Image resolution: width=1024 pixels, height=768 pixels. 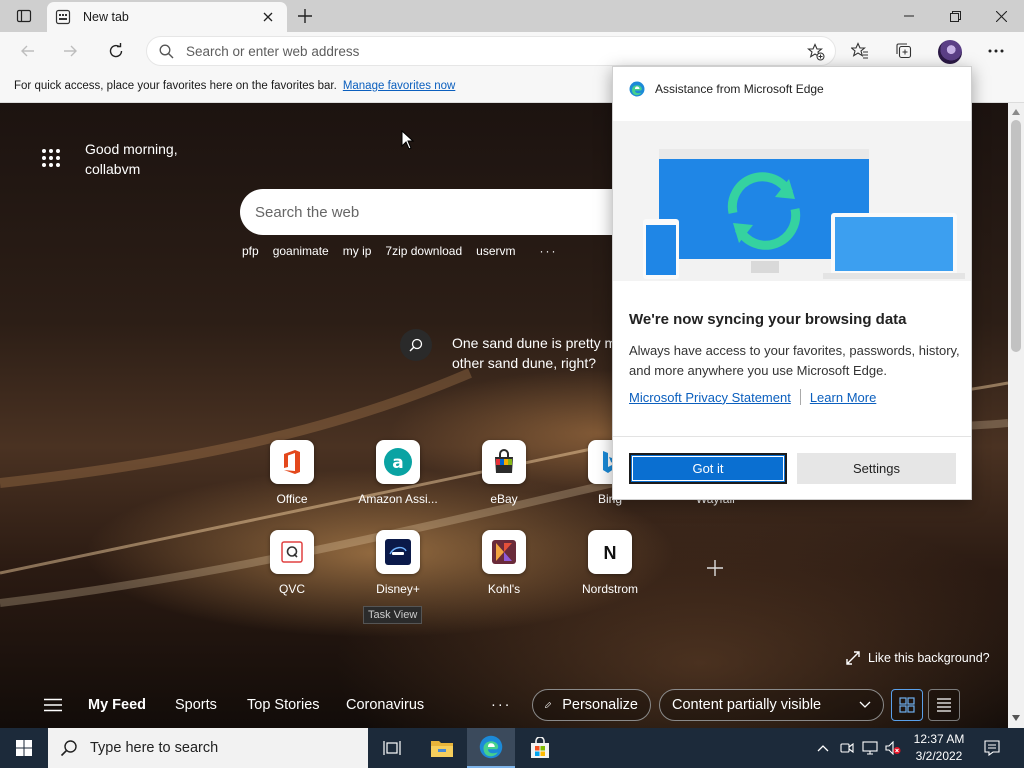 I want to click on top-site-label: Disney+, so click(x=398, y=589).